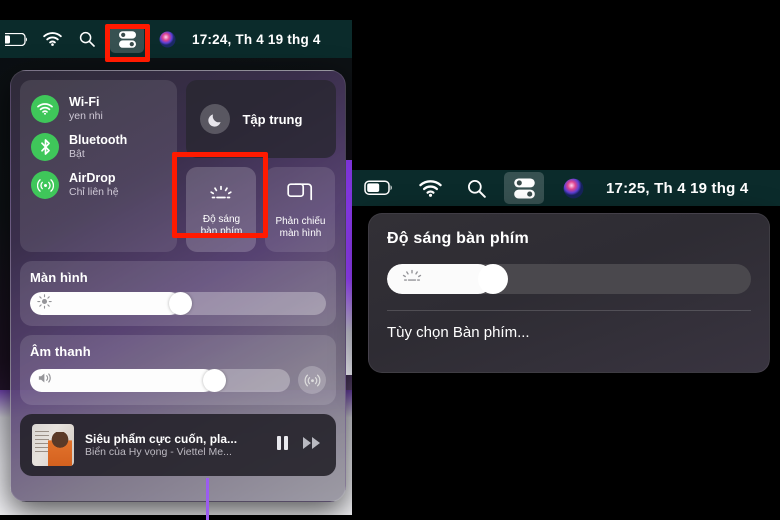 The width and height of the screenshot is (780, 520). I want to click on menu-bar-clock-2: 17:25, Th 4 19 thg 4, so click(677, 188).